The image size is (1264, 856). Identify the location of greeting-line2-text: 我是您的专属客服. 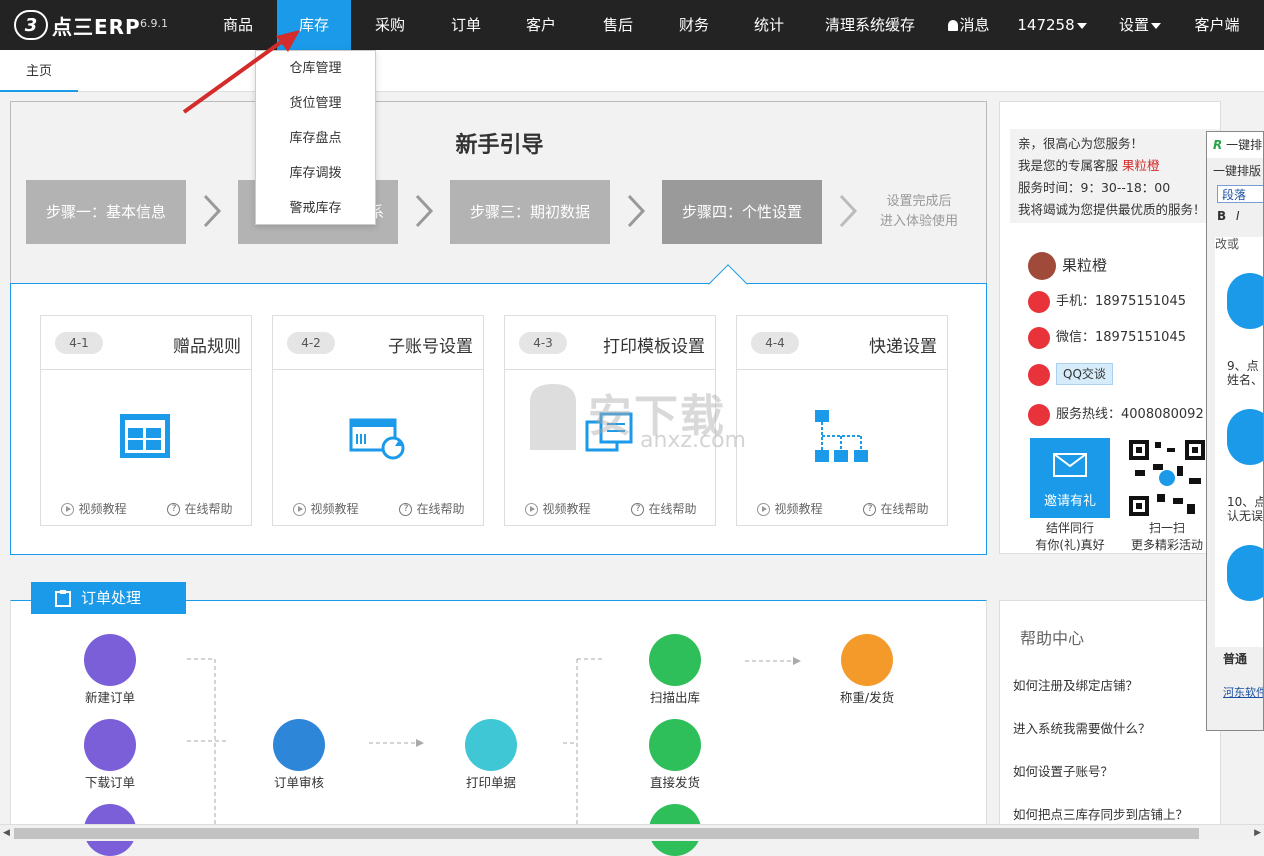
(1070, 165).